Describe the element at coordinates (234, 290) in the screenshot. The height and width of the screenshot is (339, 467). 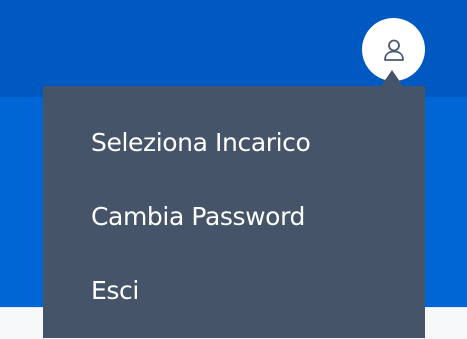
I see `menu-item-esci: Esci` at that location.